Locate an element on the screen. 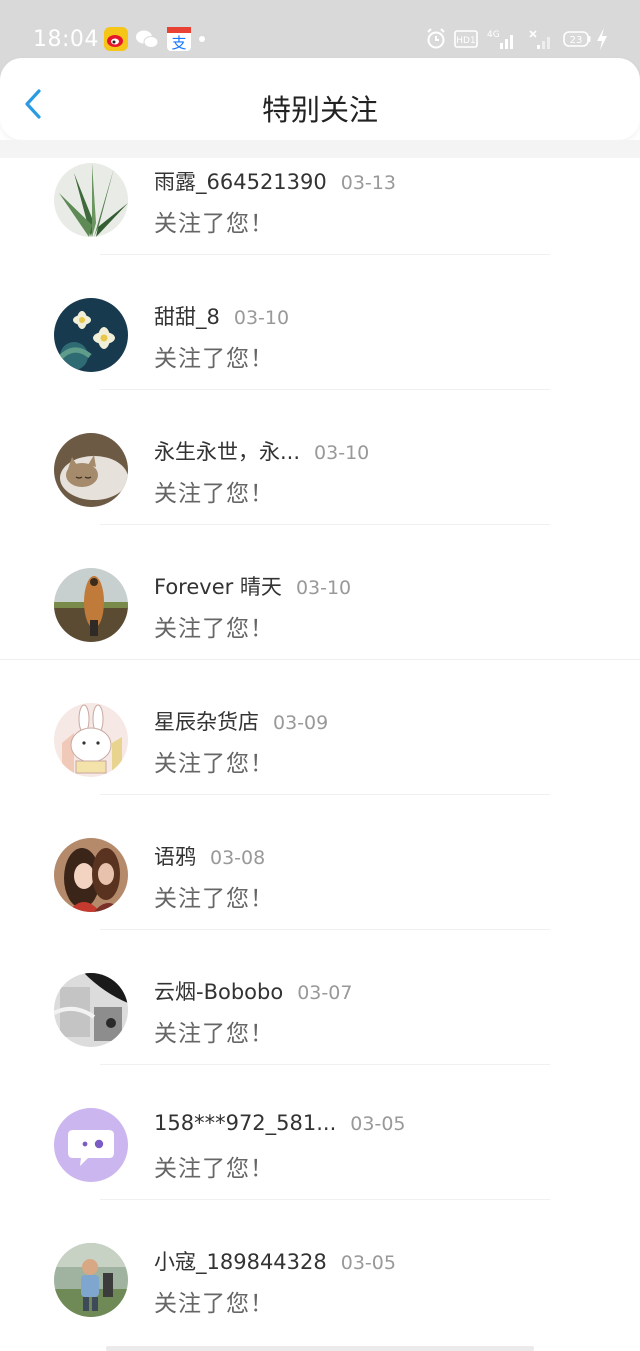 The height and width of the screenshot is (1351, 640). username: 甜甜_8 is located at coordinates (187, 317).